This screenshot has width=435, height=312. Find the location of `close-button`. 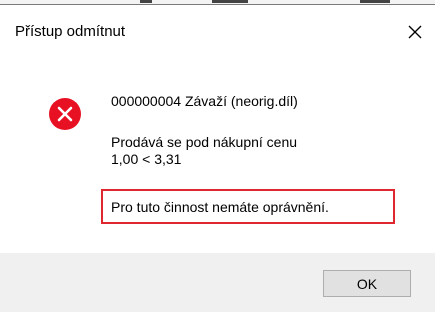

close-button is located at coordinates (415, 32).